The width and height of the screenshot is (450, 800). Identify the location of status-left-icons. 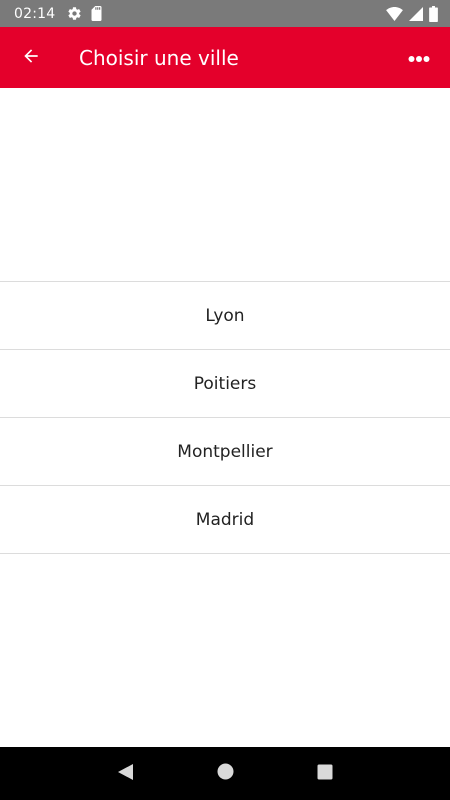
(85, 13).